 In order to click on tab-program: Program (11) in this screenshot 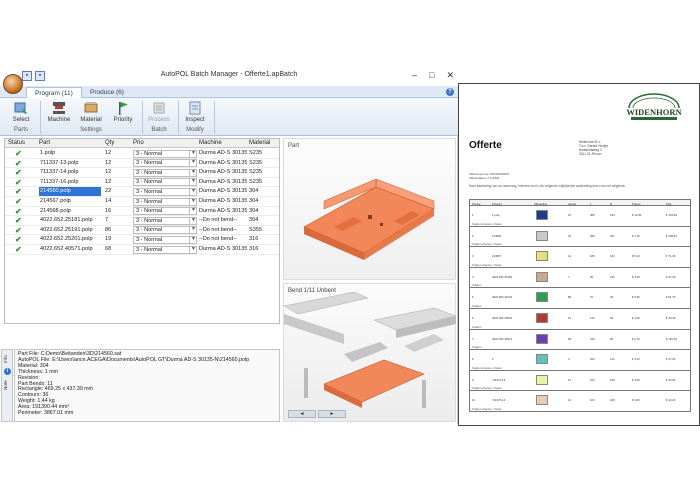, I will do `click(54, 92)`.